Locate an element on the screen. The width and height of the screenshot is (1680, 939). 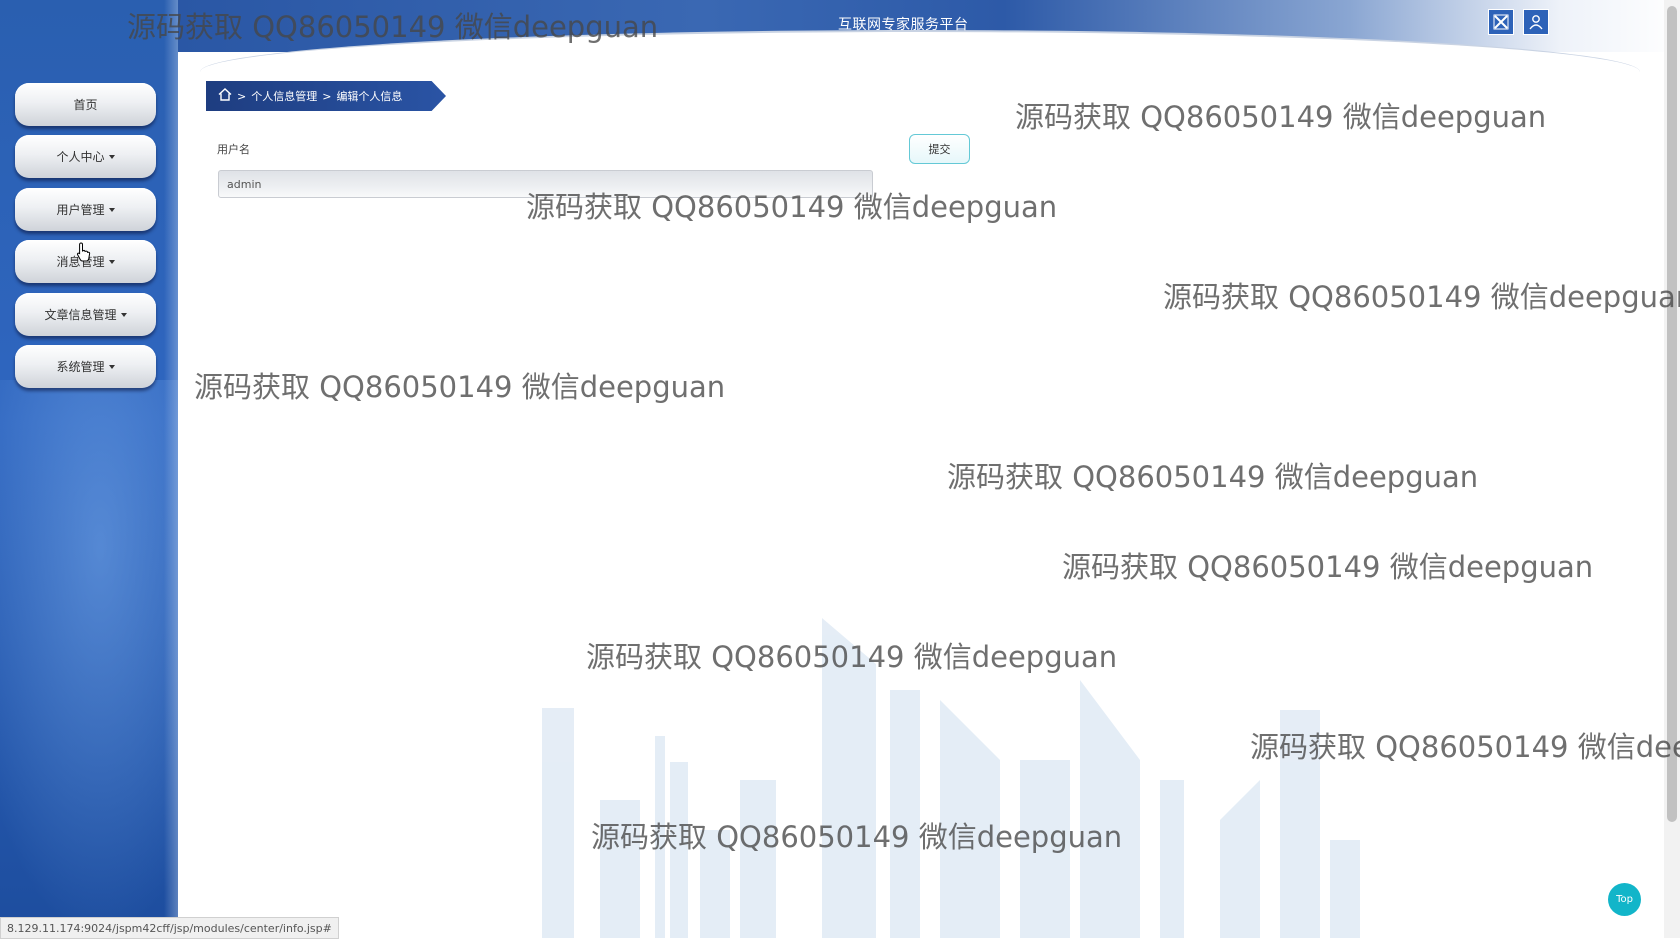
sidebar-item-label: 首页 is located at coordinates (85, 105).